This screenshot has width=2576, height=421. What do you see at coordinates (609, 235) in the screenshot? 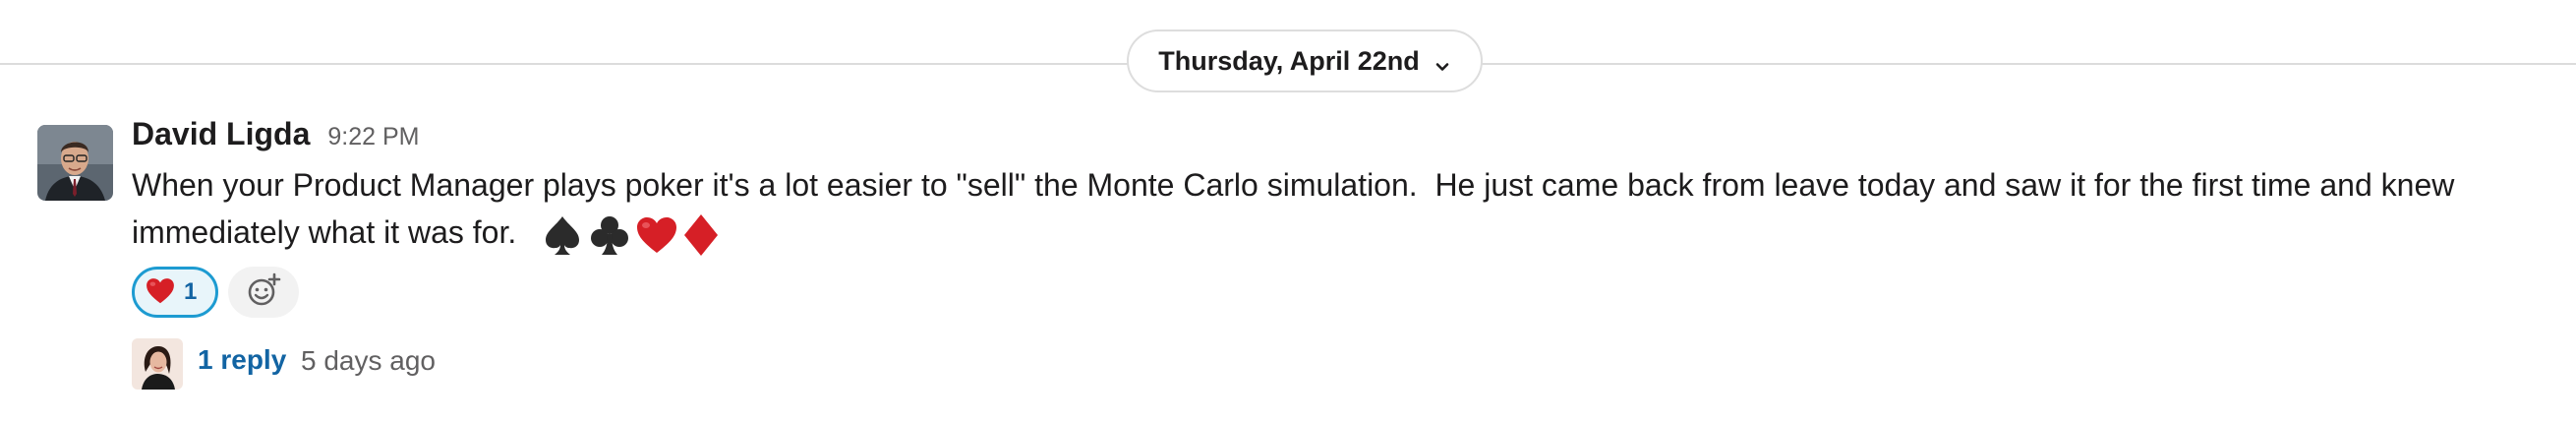
I see `club-emoji-icon` at bounding box center [609, 235].